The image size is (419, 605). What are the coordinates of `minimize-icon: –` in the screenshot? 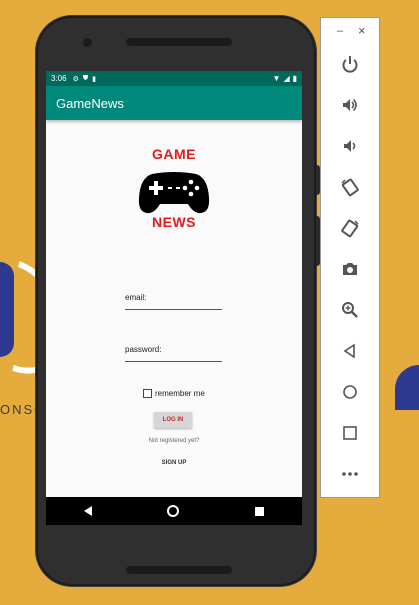 It's located at (340, 31).